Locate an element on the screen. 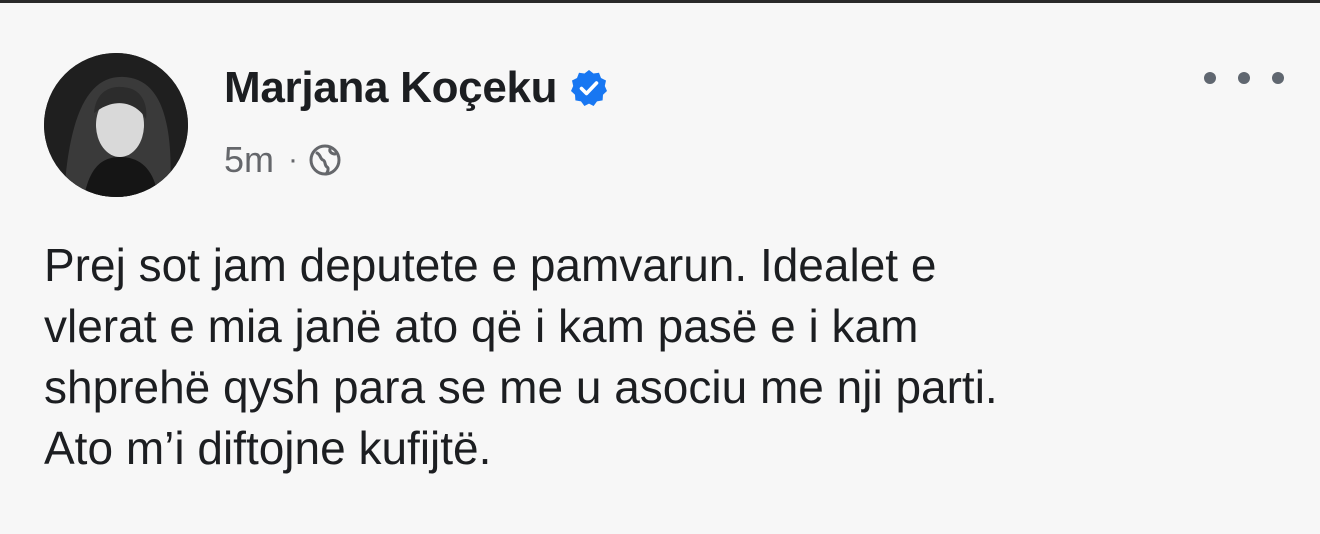 The image size is (1320, 534). avatar-photo is located at coordinates (116, 125).